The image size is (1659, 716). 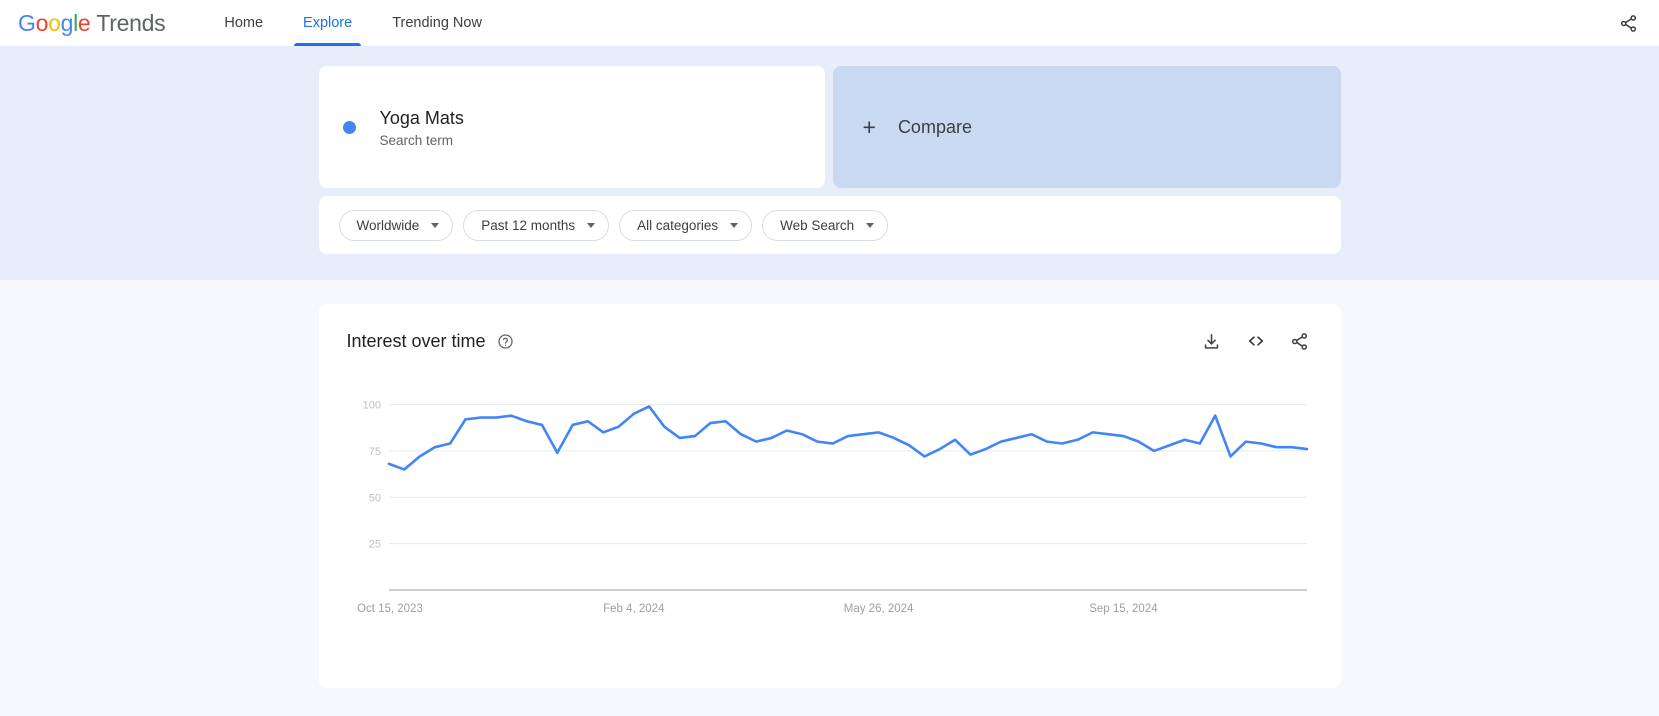 What do you see at coordinates (374, 452) in the screenshot?
I see `y-axis-tick-label: 75` at bounding box center [374, 452].